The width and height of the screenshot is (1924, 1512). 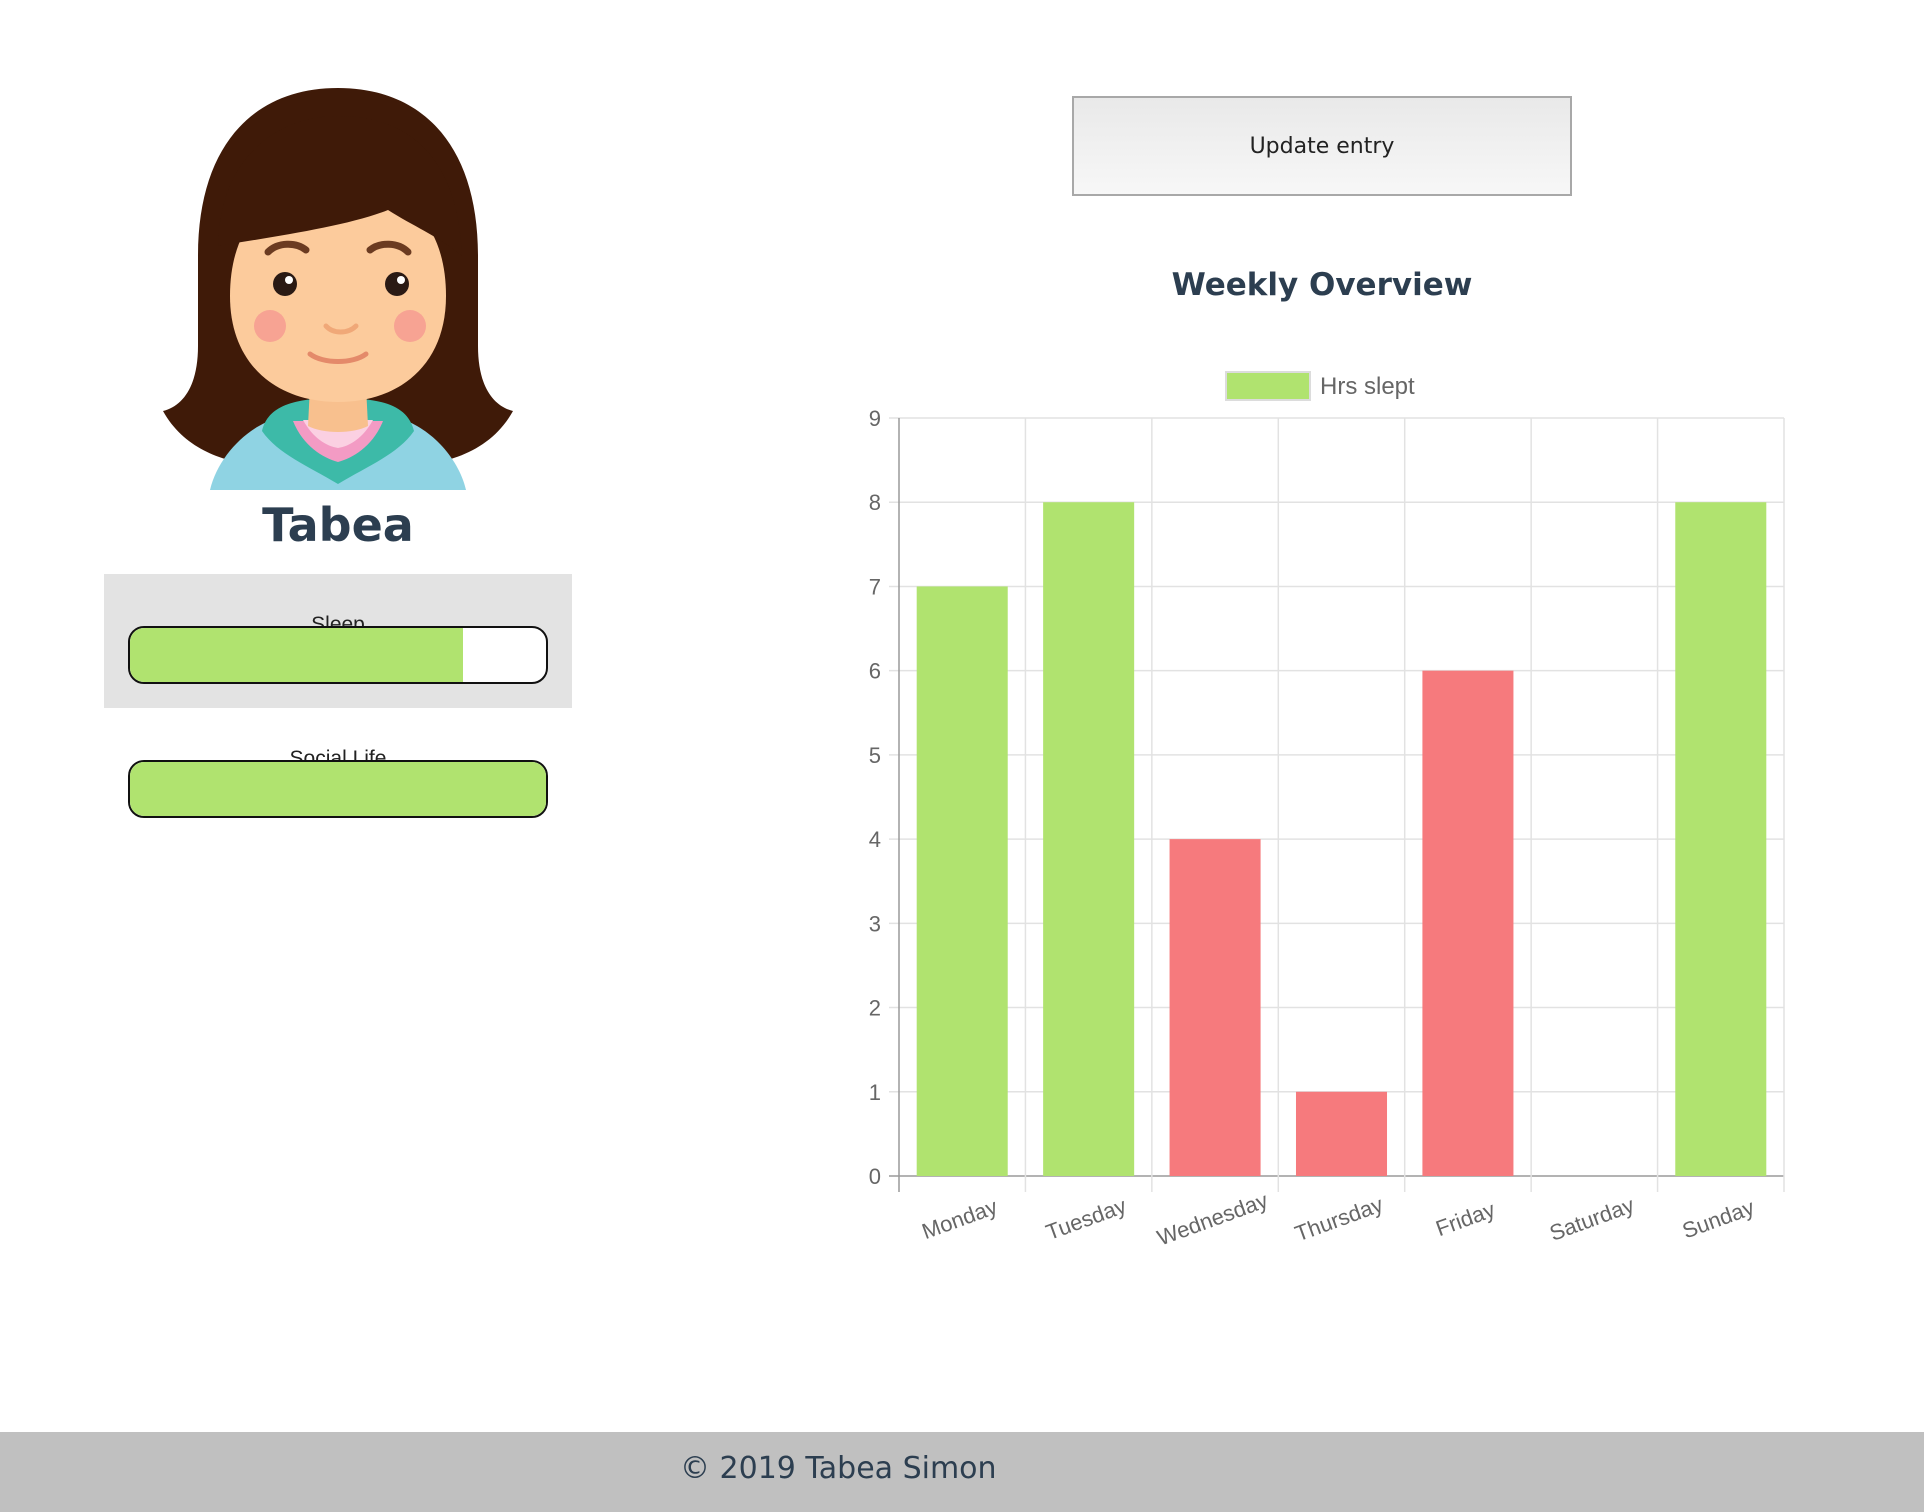 What do you see at coordinates (1465, 1219) in the screenshot?
I see `x-tick-label: Friday` at bounding box center [1465, 1219].